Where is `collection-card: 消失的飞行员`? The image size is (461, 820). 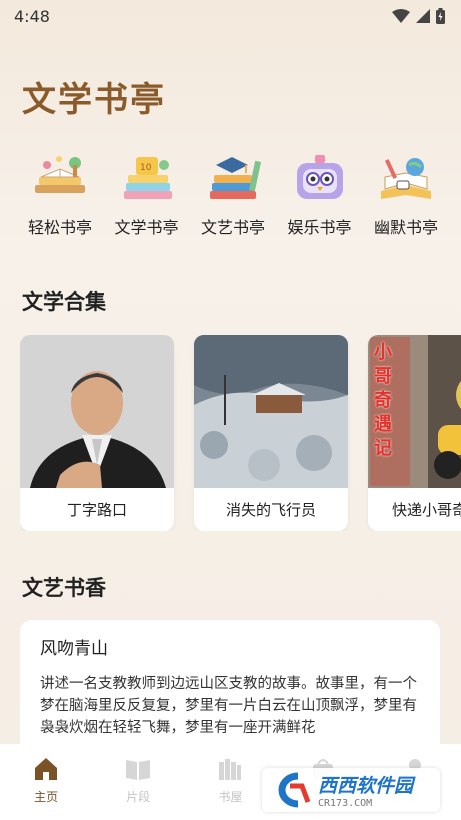 collection-card: 消失的飞行员 is located at coordinates (271, 433).